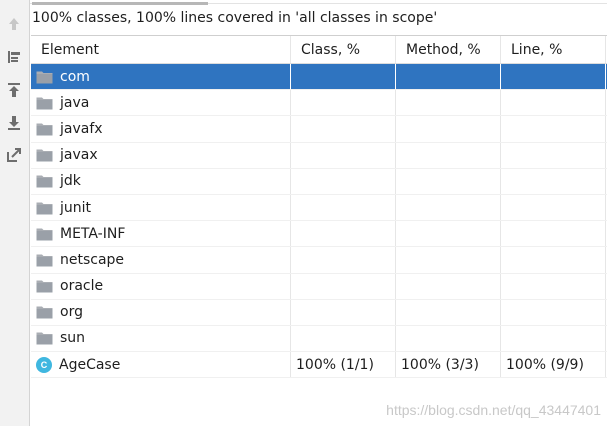 Image resolution: width=607 pixels, height=426 pixels. Describe the element at coordinates (161, 312) in the screenshot. I see `element-cell: org` at that location.